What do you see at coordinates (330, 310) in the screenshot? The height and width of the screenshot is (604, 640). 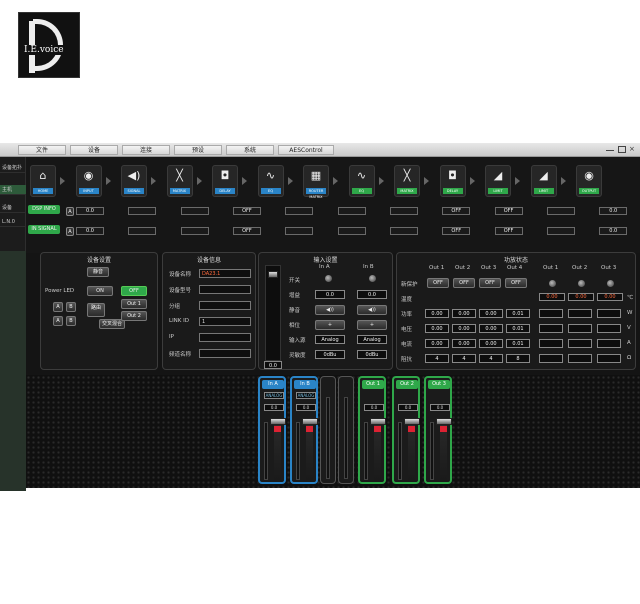 I see `input-a-2: ◀))` at bounding box center [330, 310].